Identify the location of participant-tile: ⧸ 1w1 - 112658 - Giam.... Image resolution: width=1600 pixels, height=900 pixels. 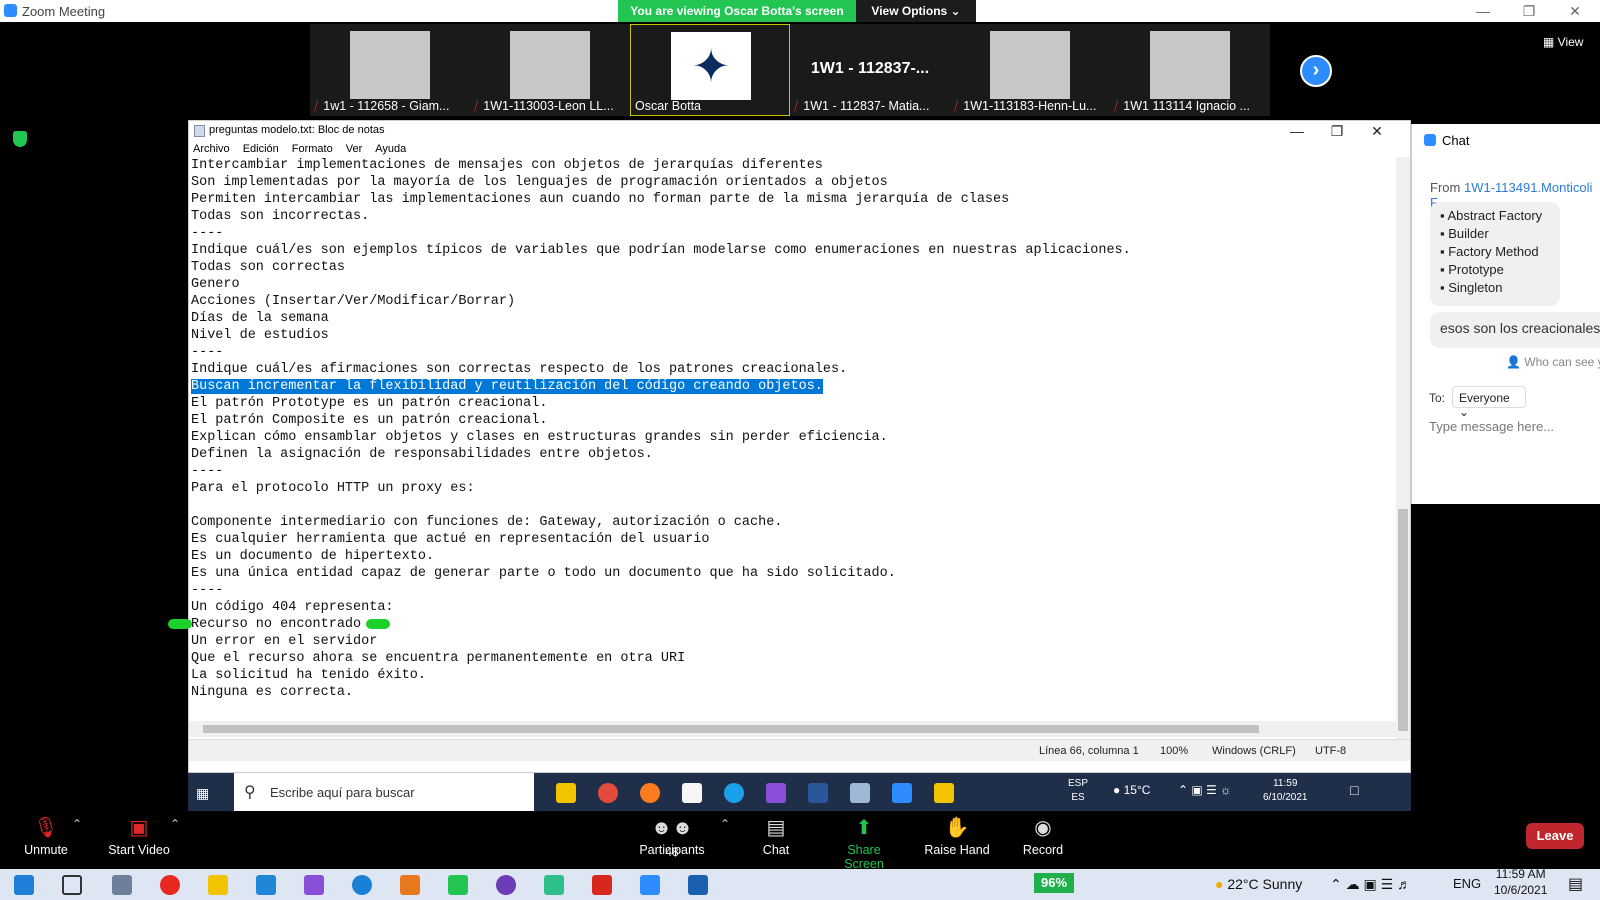
(390, 70).